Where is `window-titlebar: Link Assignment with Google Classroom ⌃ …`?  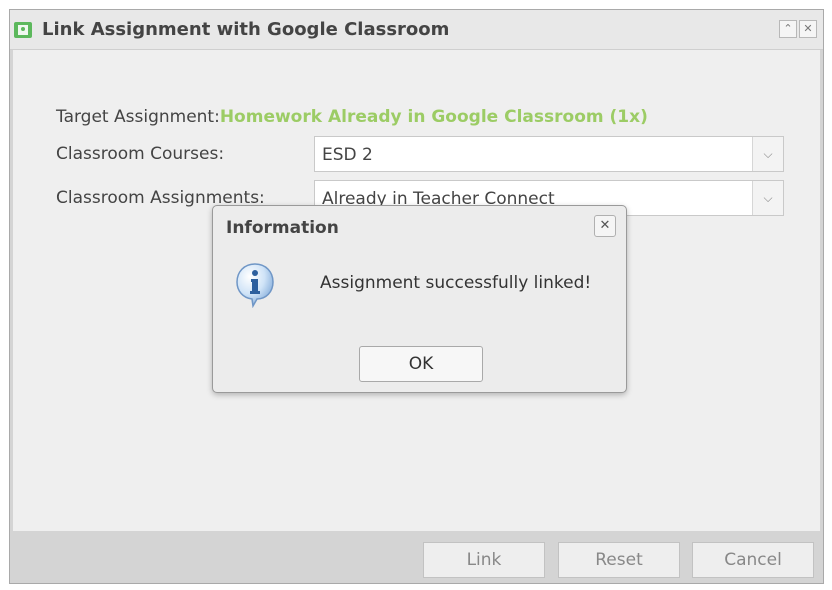
window-titlebar: Link Assignment with Google Classroom ⌃ … is located at coordinates (416, 30).